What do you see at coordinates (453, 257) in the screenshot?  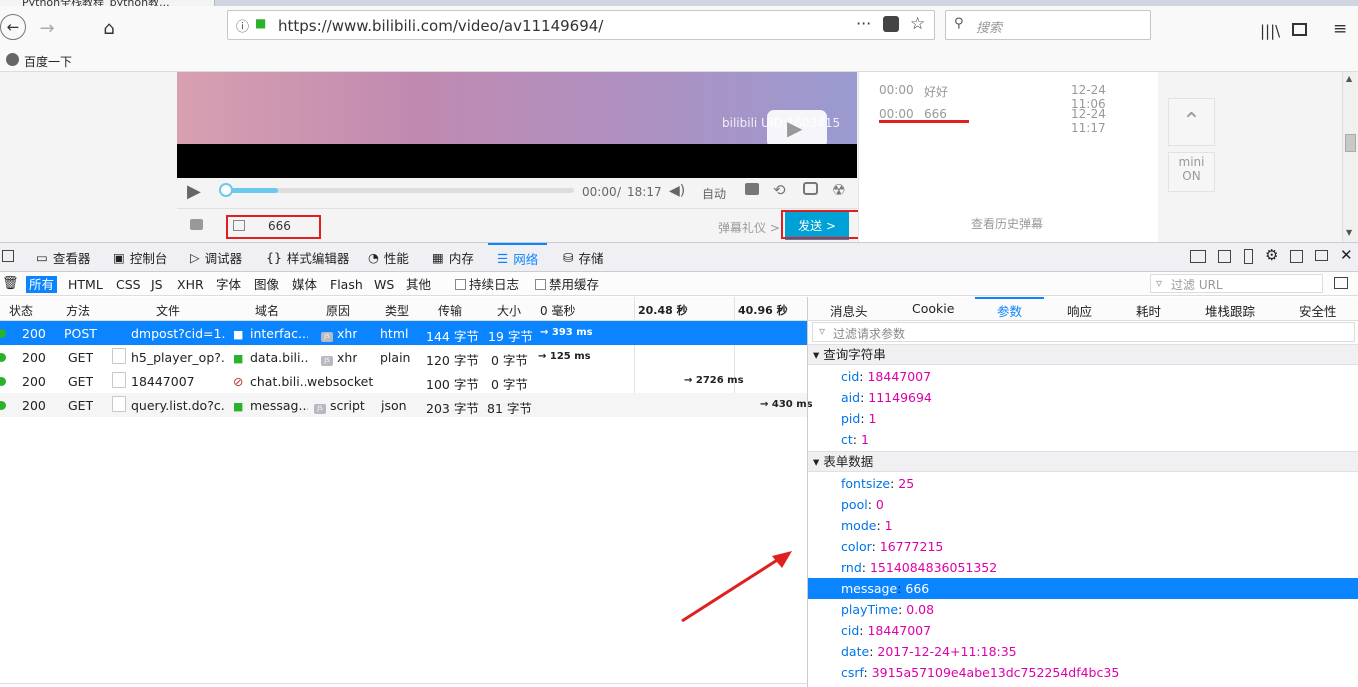 I see `tab-memory: ▦ 内存` at bounding box center [453, 257].